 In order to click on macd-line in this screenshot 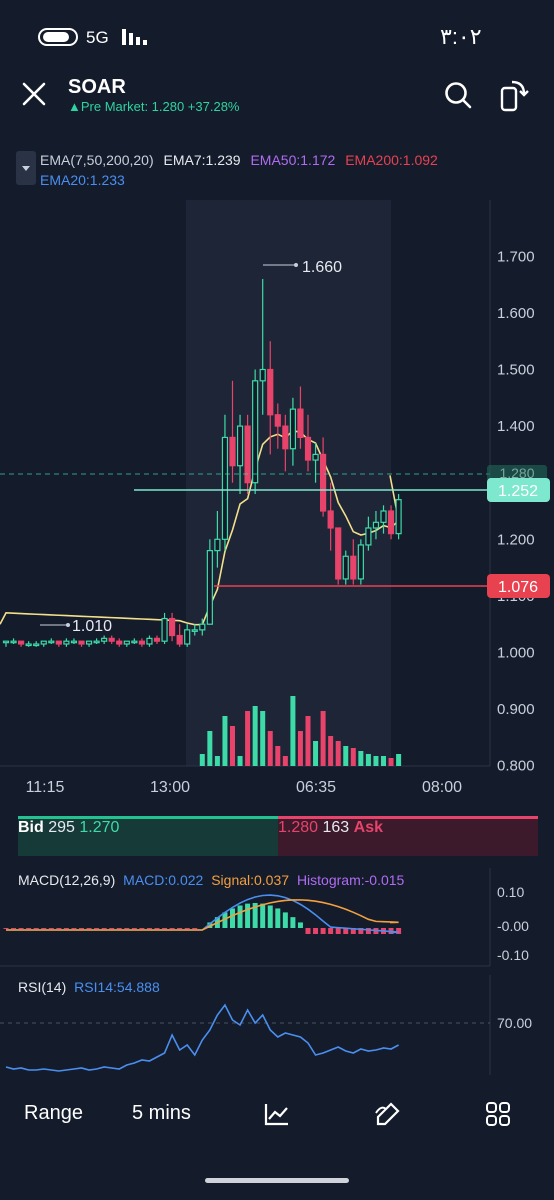, I will do `click(202, 914)`.